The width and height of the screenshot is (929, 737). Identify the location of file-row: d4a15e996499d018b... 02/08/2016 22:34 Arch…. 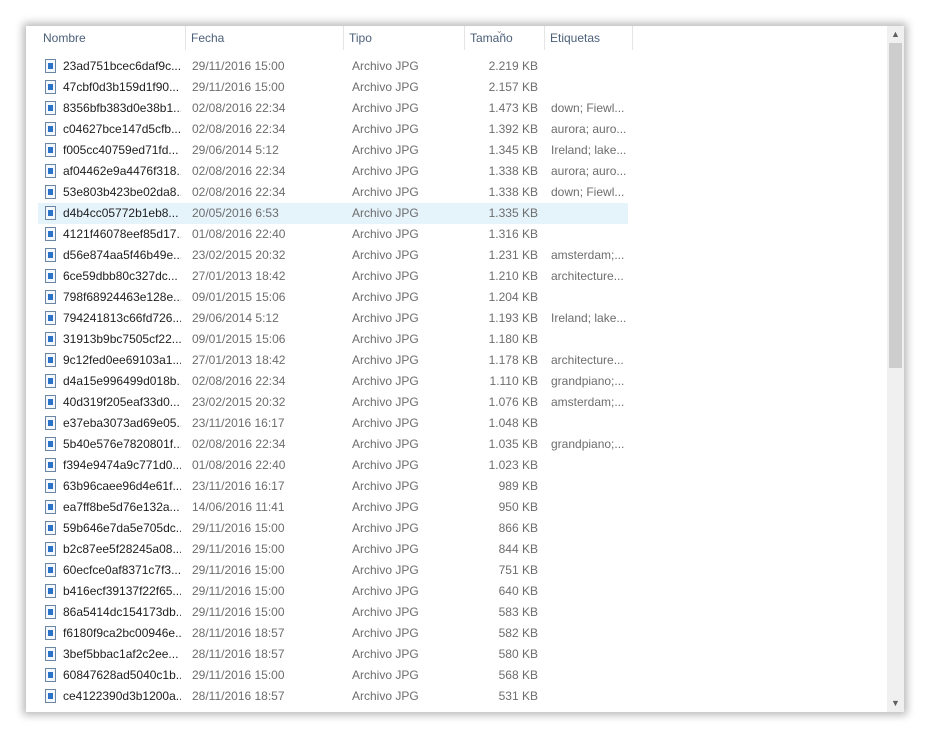
(456, 381).